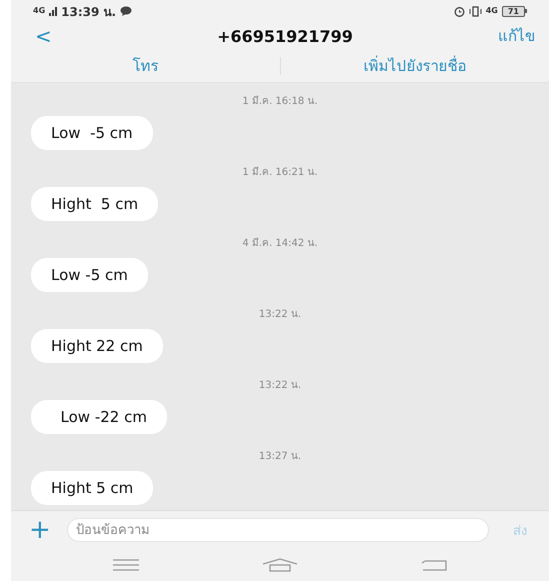  What do you see at coordinates (513, 11) in the screenshot?
I see `battery-level: 71` at bounding box center [513, 11].